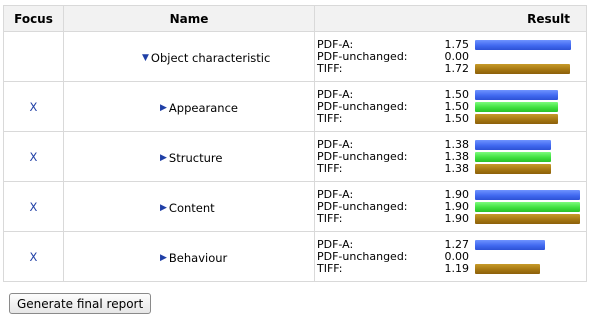  What do you see at coordinates (33, 56) in the screenshot?
I see `focus-cell` at bounding box center [33, 56].